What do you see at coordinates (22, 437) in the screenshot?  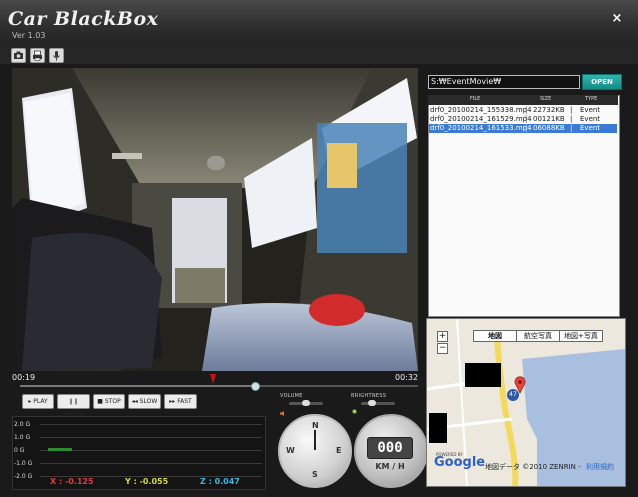 I see `graph-y-label: 1.0 G` at bounding box center [22, 437].